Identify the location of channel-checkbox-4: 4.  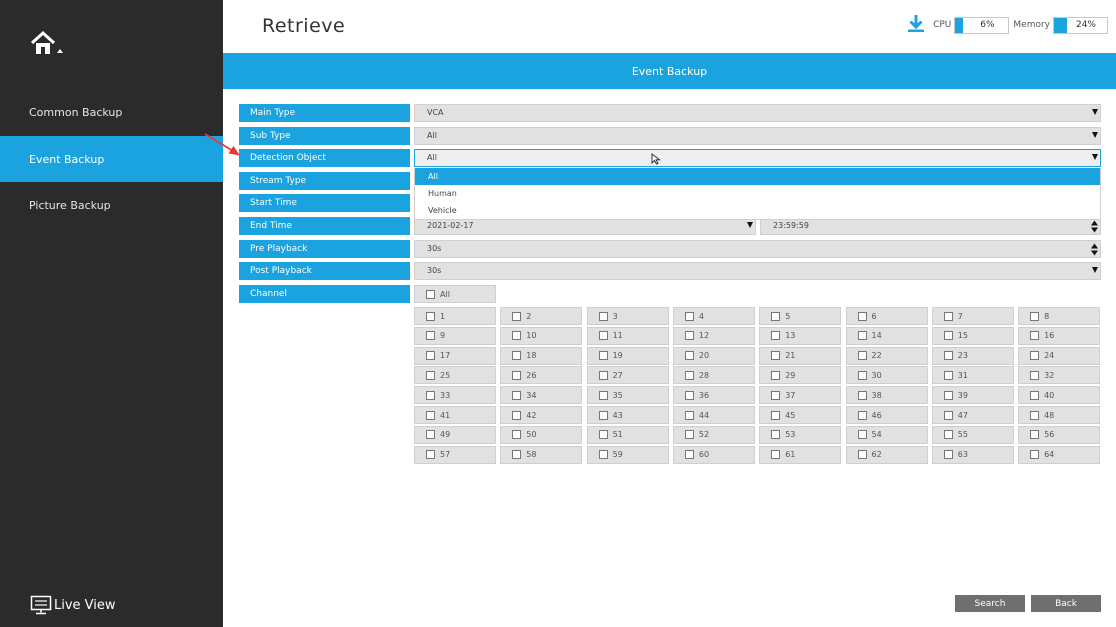
(713, 316).